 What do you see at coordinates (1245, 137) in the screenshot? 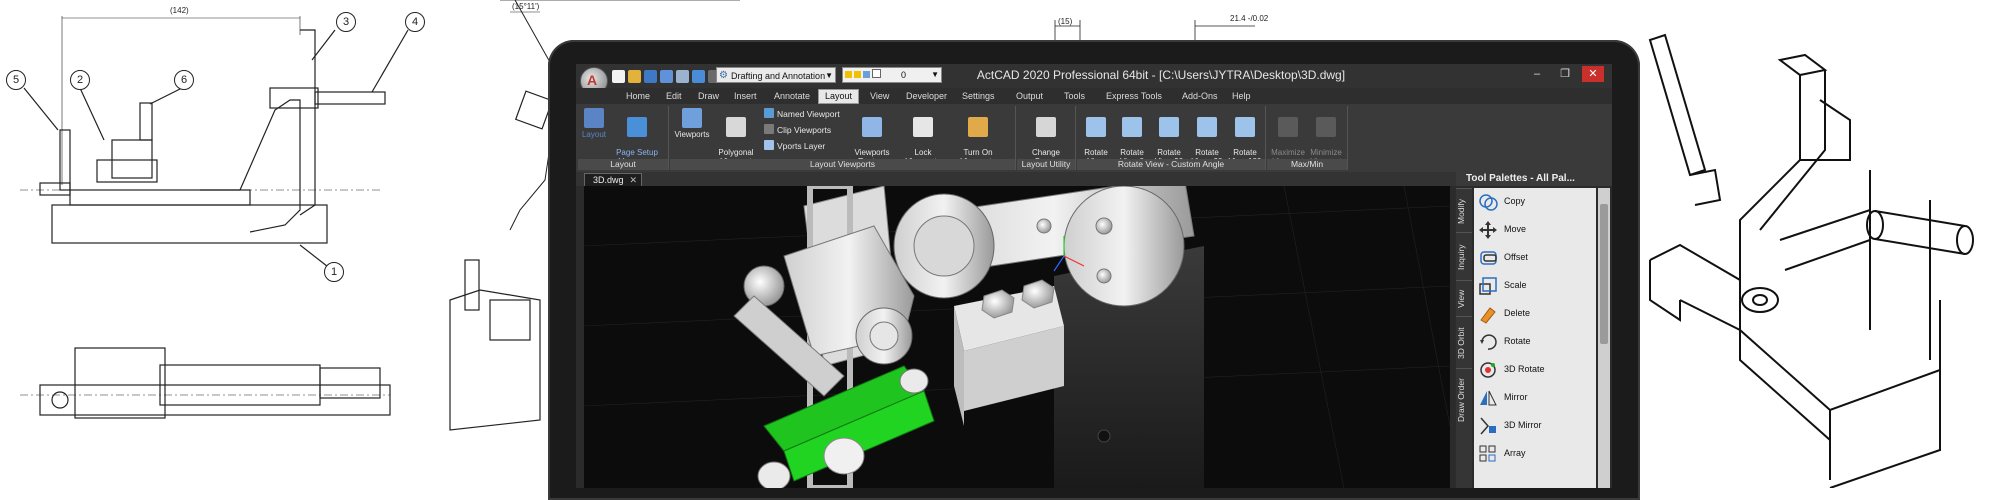
I see `rotate-view-180-button: Rotate View 180` at bounding box center [1245, 137].